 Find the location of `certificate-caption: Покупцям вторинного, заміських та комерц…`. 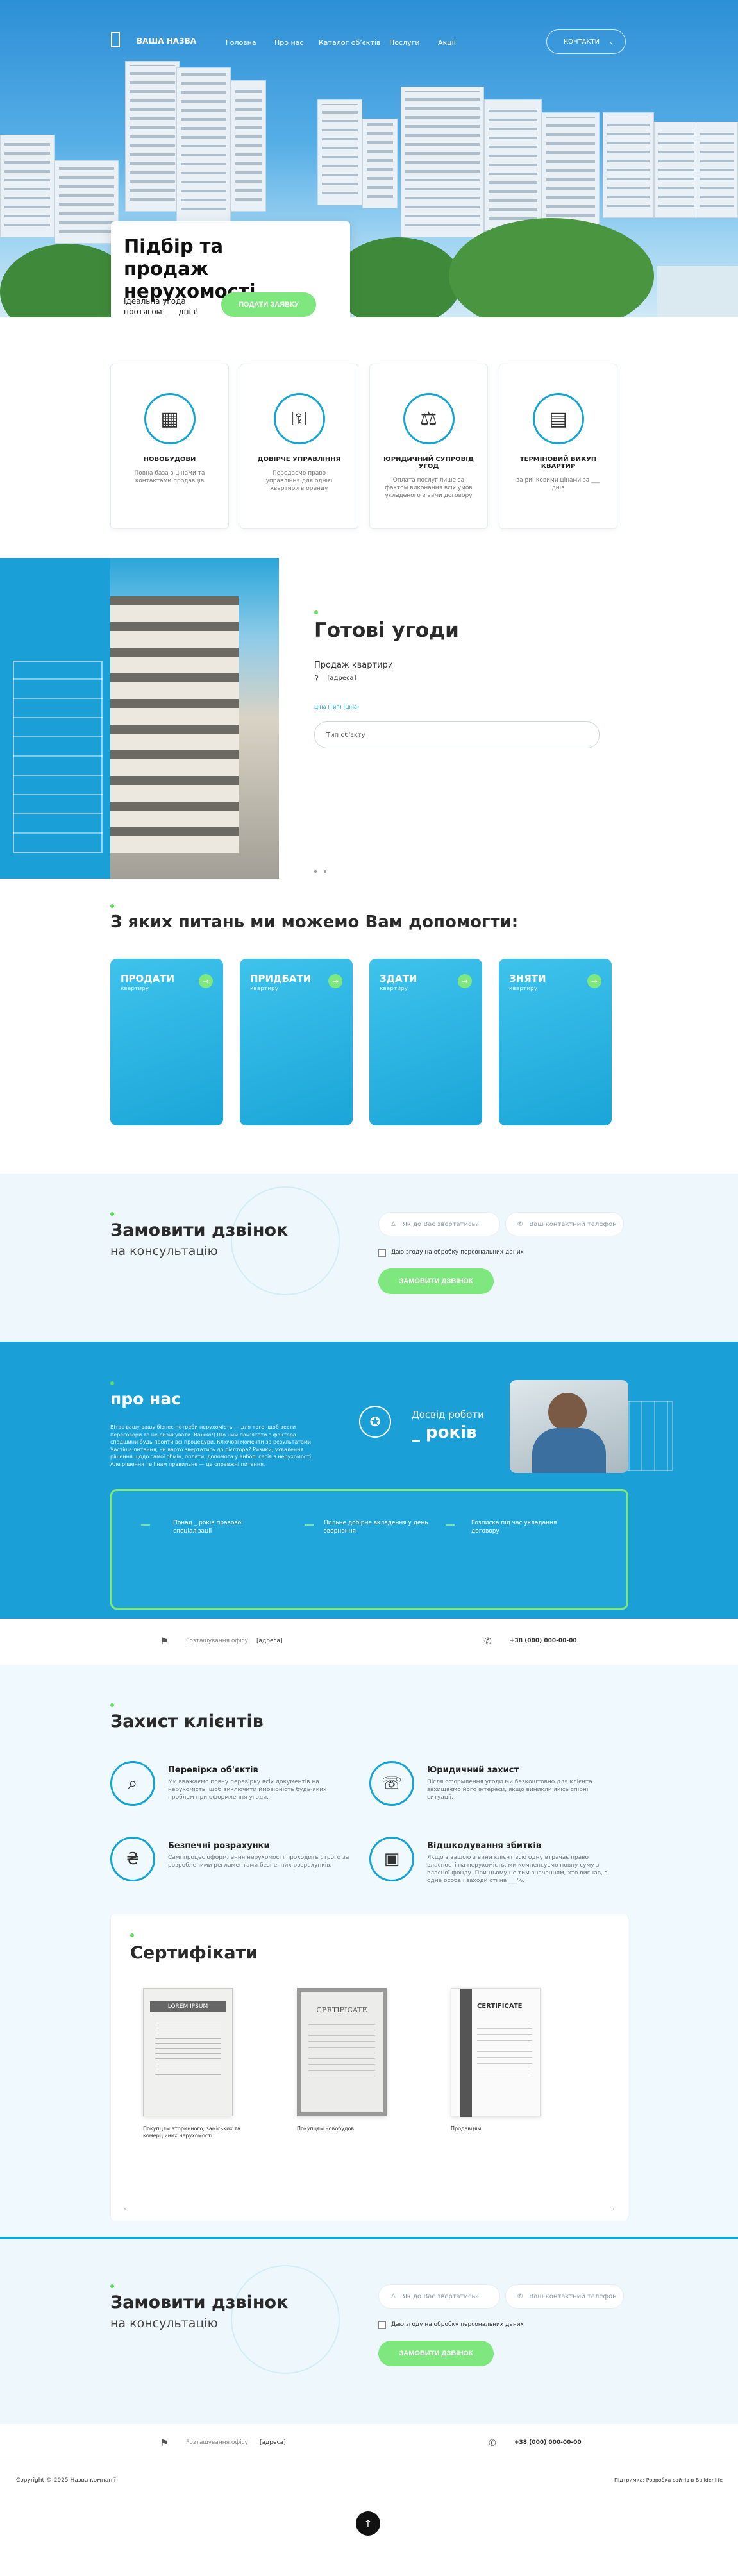

certificate-caption: Покупцям вторинного, заміських та комерц… is located at coordinates (192, 2132).